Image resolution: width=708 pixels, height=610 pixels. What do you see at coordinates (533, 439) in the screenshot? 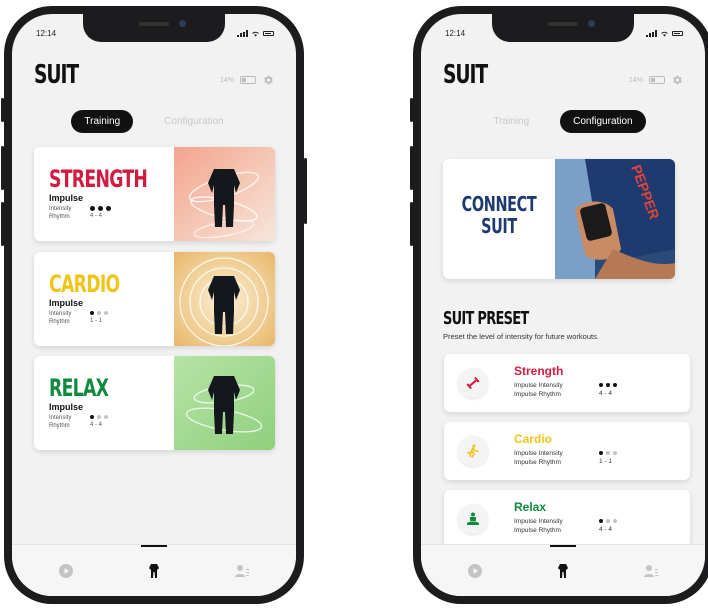
I see `preset-name: Cardio` at bounding box center [533, 439].